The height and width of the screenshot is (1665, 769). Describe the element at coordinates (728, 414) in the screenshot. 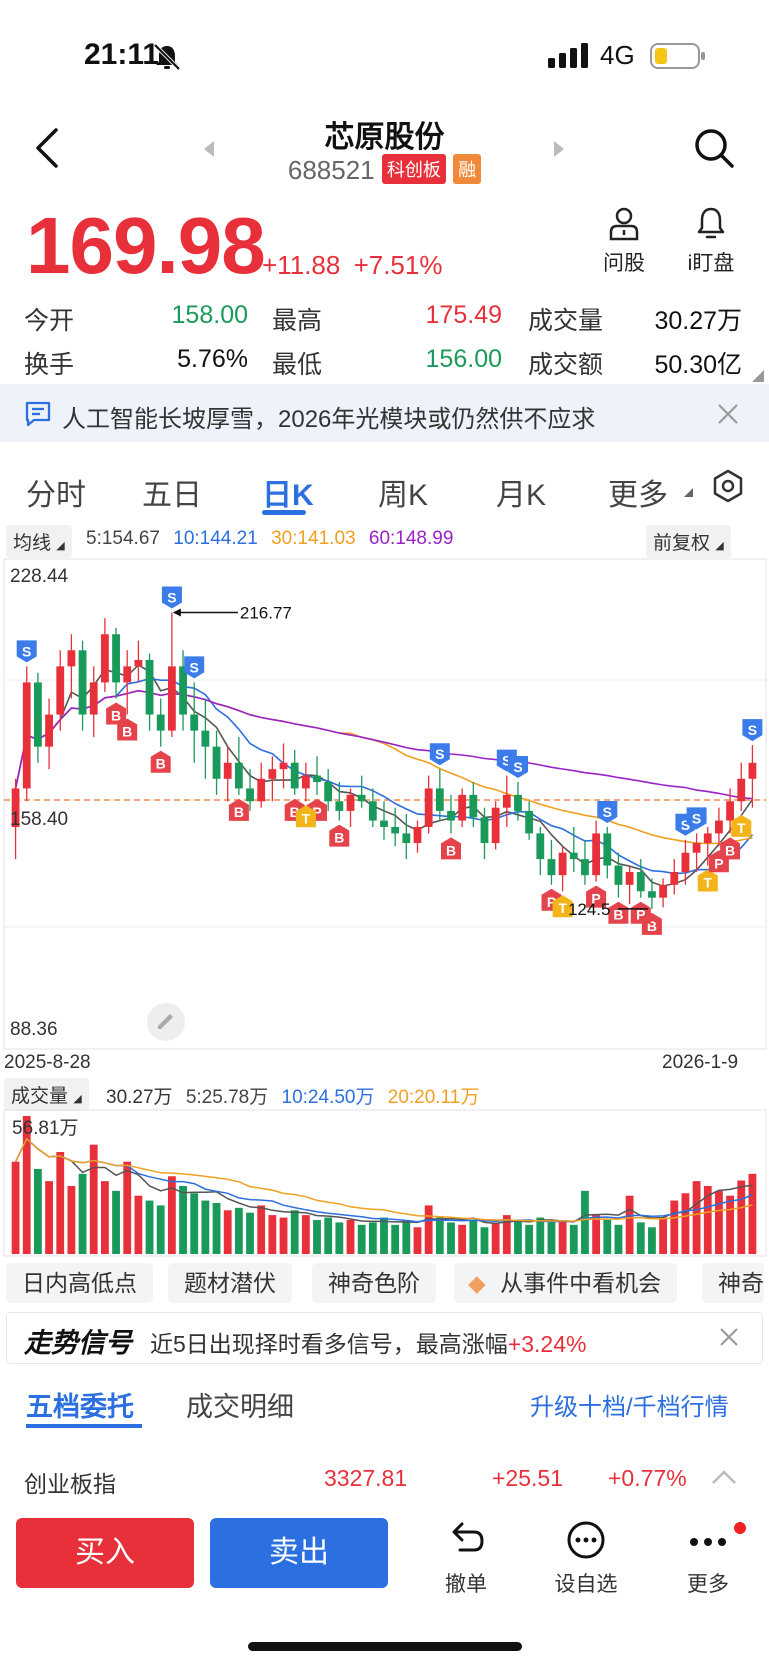

I see `close-icon` at that location.